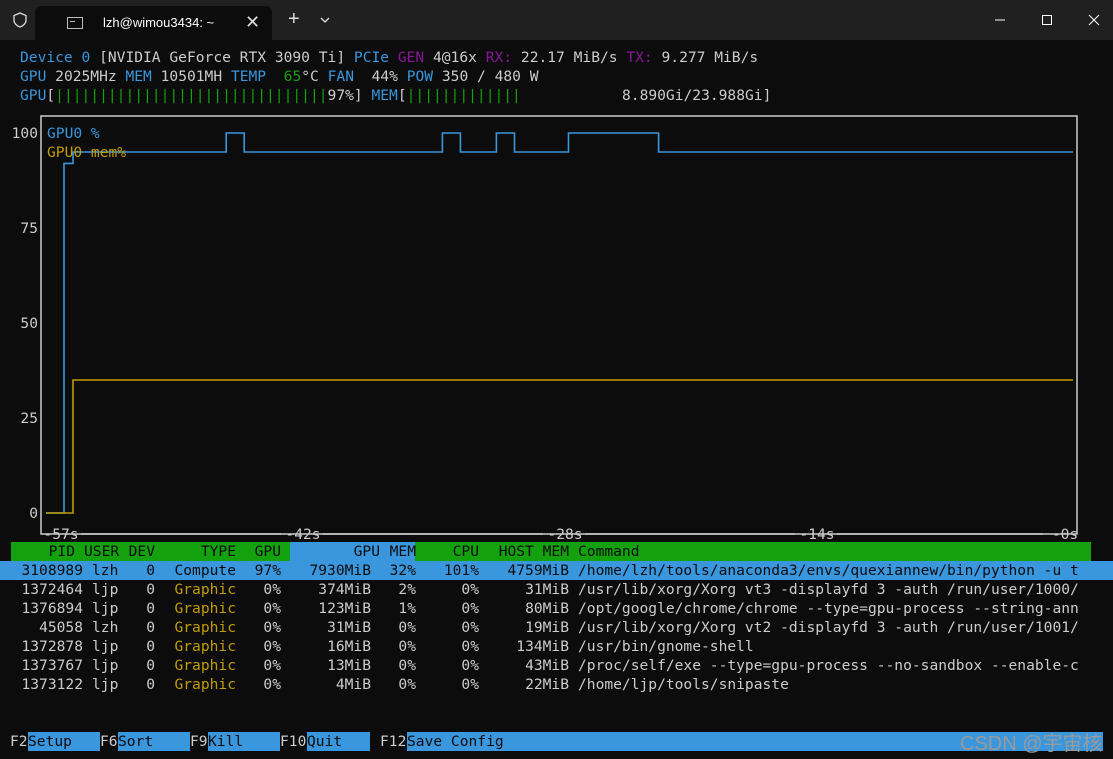 The image size is (1113, 759). Describe the element at coordinates (102, 551) in the screenshot. I see `column-header: USER` at that location.